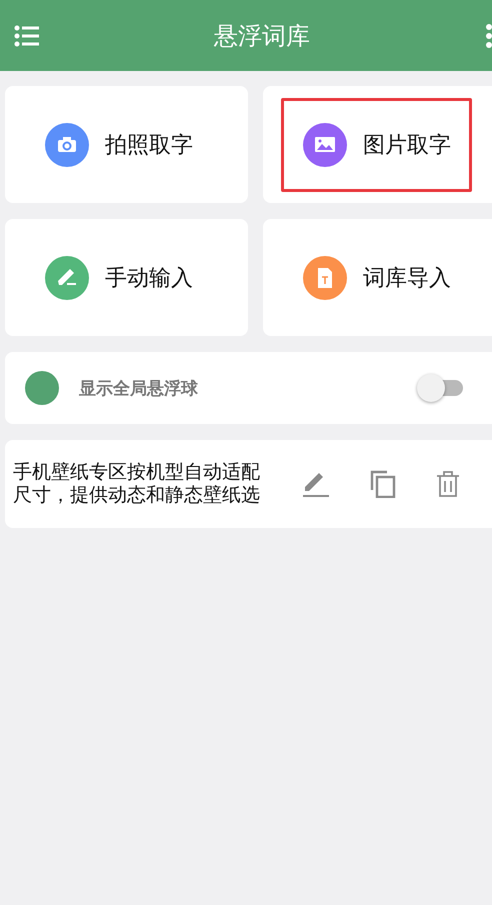 This screenshot has height=905, width=492. Describe the element at coordinates (262, 36) in the screenshot. I see `app-title: 悬浮词库` at that location.